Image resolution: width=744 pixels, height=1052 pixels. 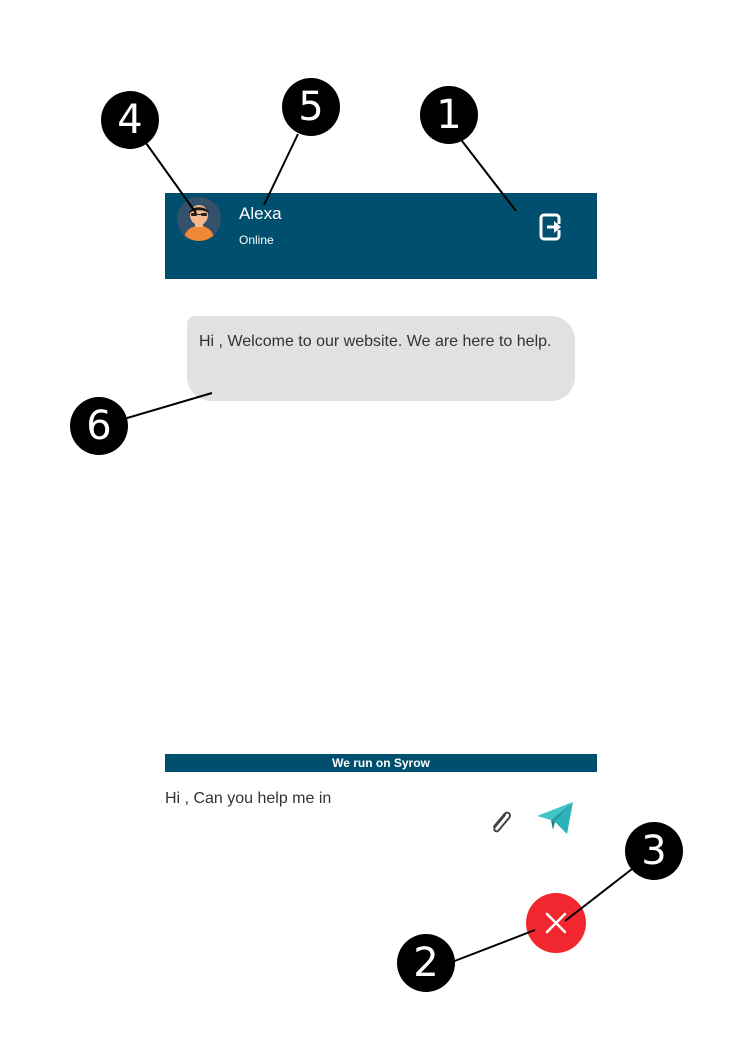 I want to click on callout-badge-4: 4, so click(x=130, y=120).